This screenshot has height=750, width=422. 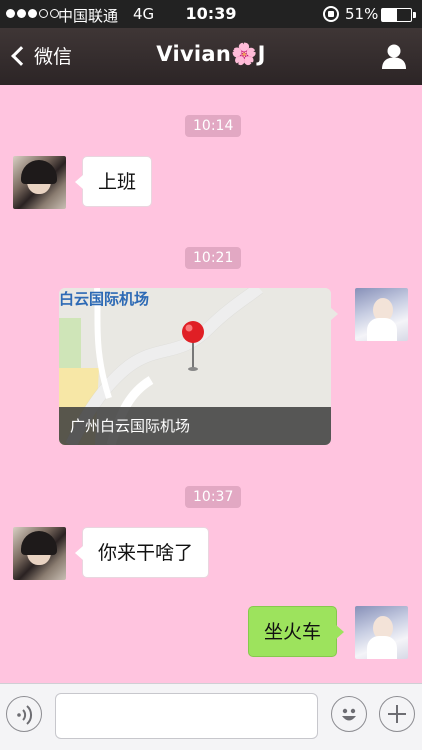 I want to click on voice-icon, so click(x=25, y=715).